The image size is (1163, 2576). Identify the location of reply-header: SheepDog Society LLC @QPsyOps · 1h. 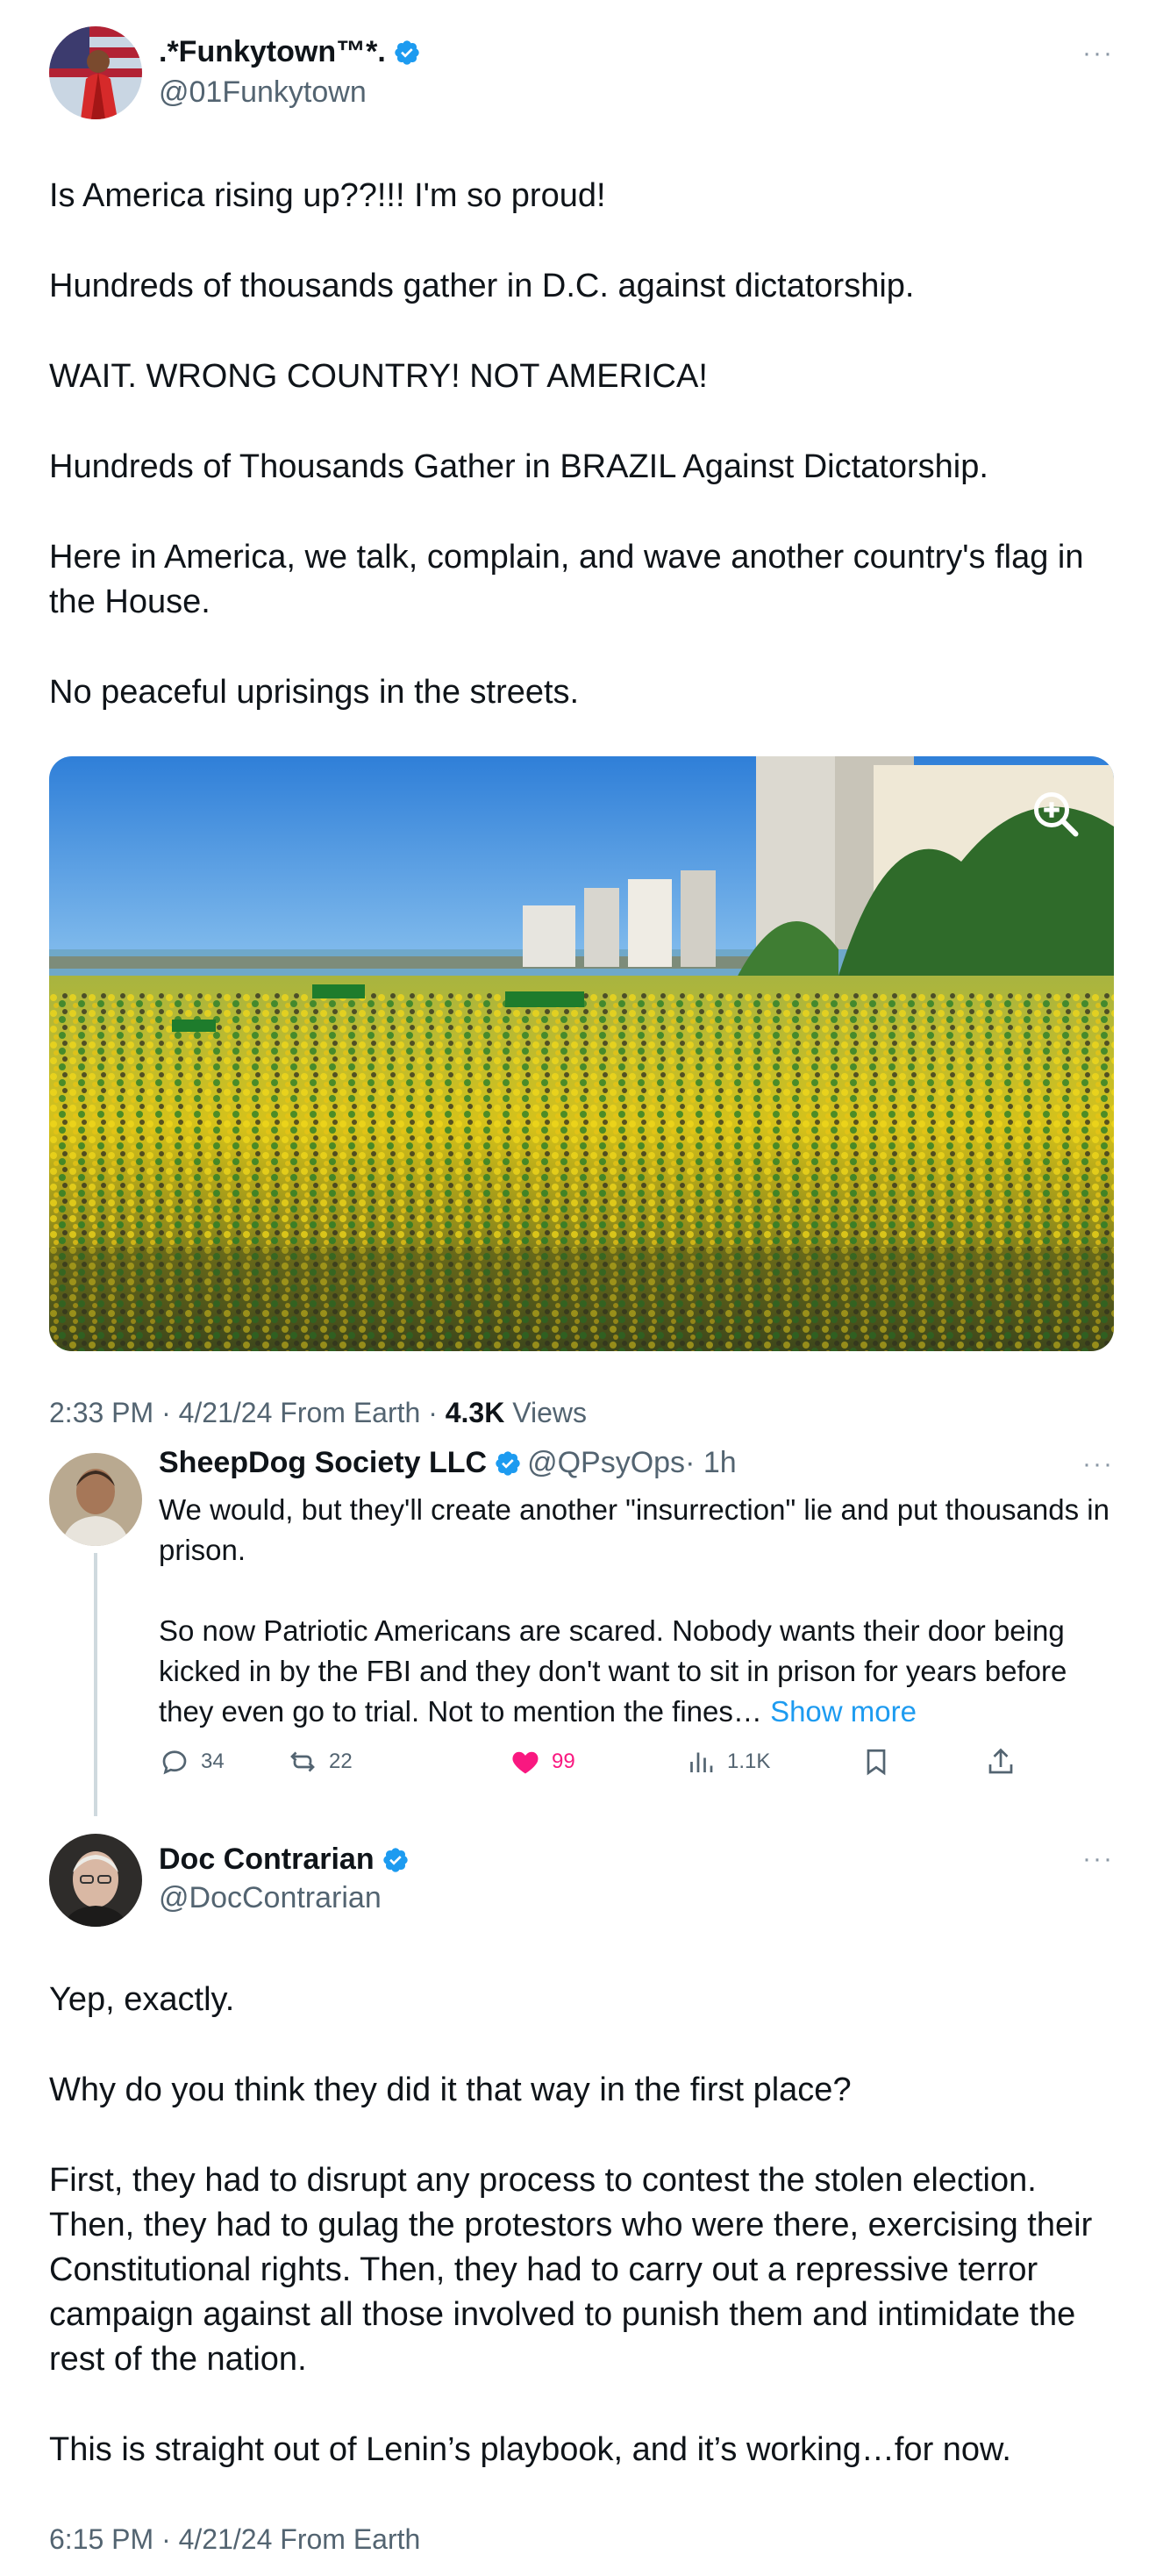
(448, 1463).